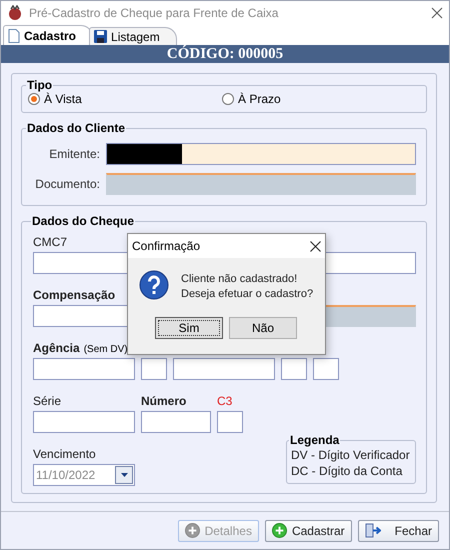  What do you see at coordinates (83, 221) in the screenshot?
I see `group-title: Dados do Cheque` at bounding box center [83, 221].